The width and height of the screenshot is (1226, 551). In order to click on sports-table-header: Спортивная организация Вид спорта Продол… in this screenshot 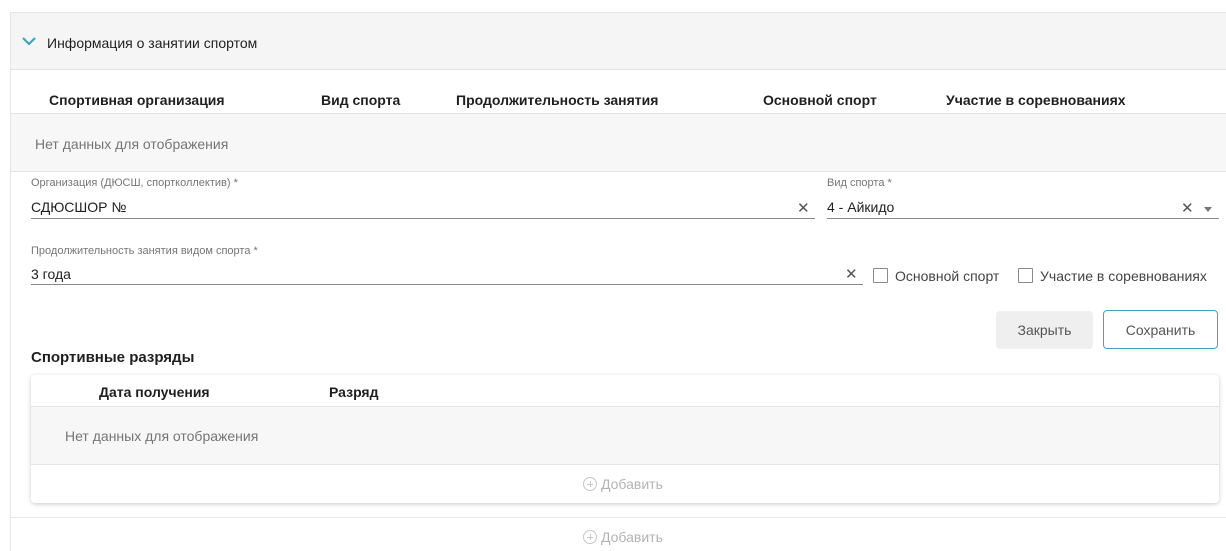, I will do `click(618, 92)`.